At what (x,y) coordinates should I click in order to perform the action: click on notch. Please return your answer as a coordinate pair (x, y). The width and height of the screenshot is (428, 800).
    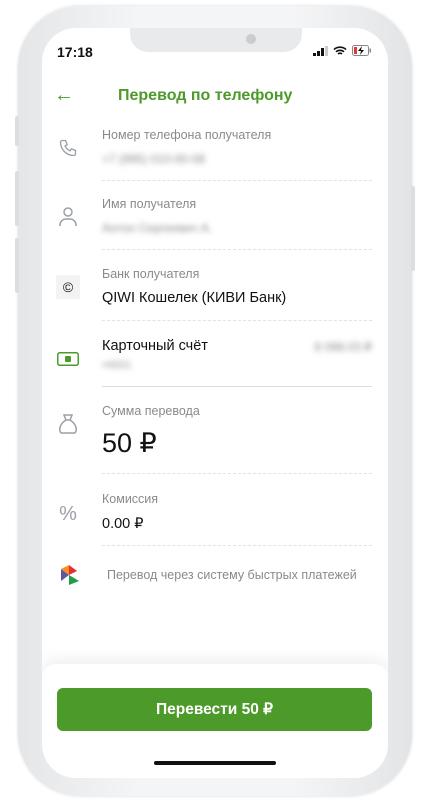
    Looking at the image, I should click on (216, 40).